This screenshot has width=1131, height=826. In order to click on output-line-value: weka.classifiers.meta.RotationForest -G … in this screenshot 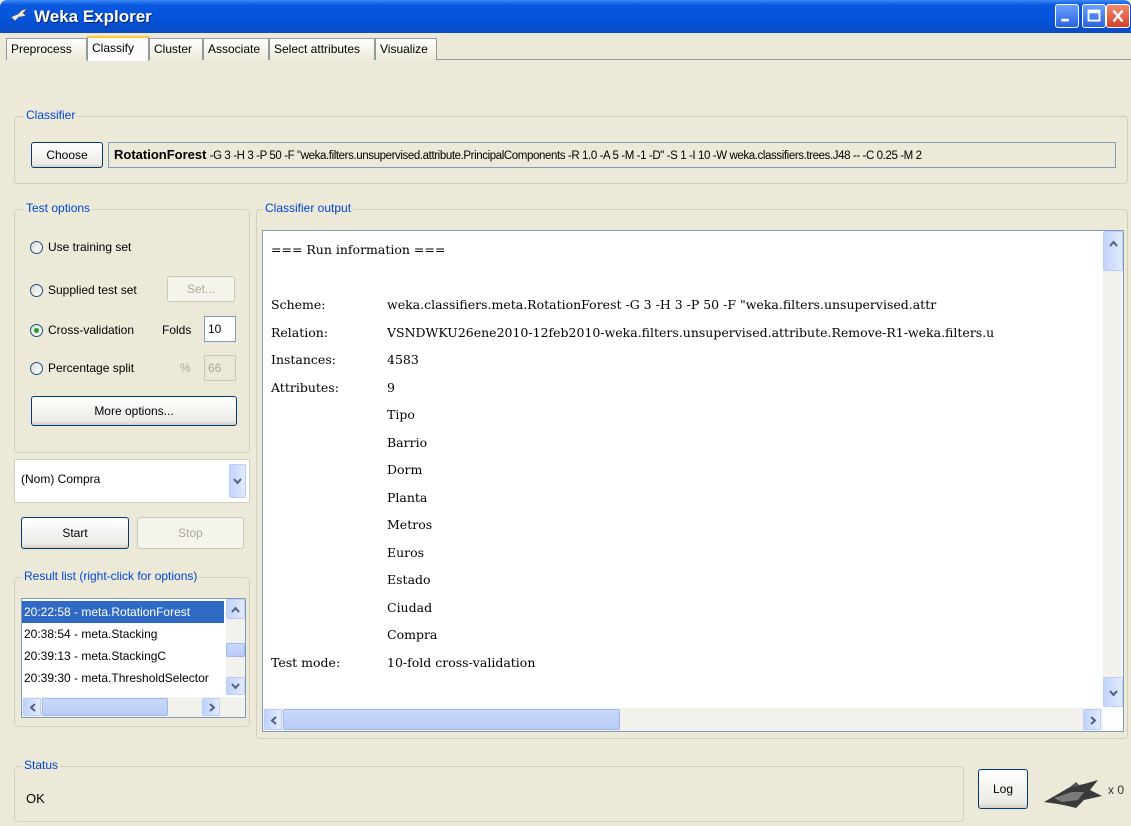, I will do `click(662, 304)`.